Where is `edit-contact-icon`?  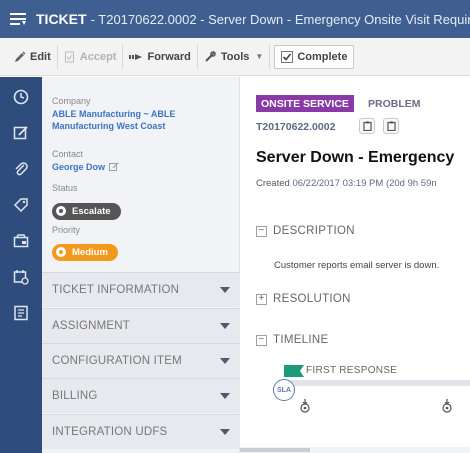 edit-contact-icon is located at coordinates (114, 167).